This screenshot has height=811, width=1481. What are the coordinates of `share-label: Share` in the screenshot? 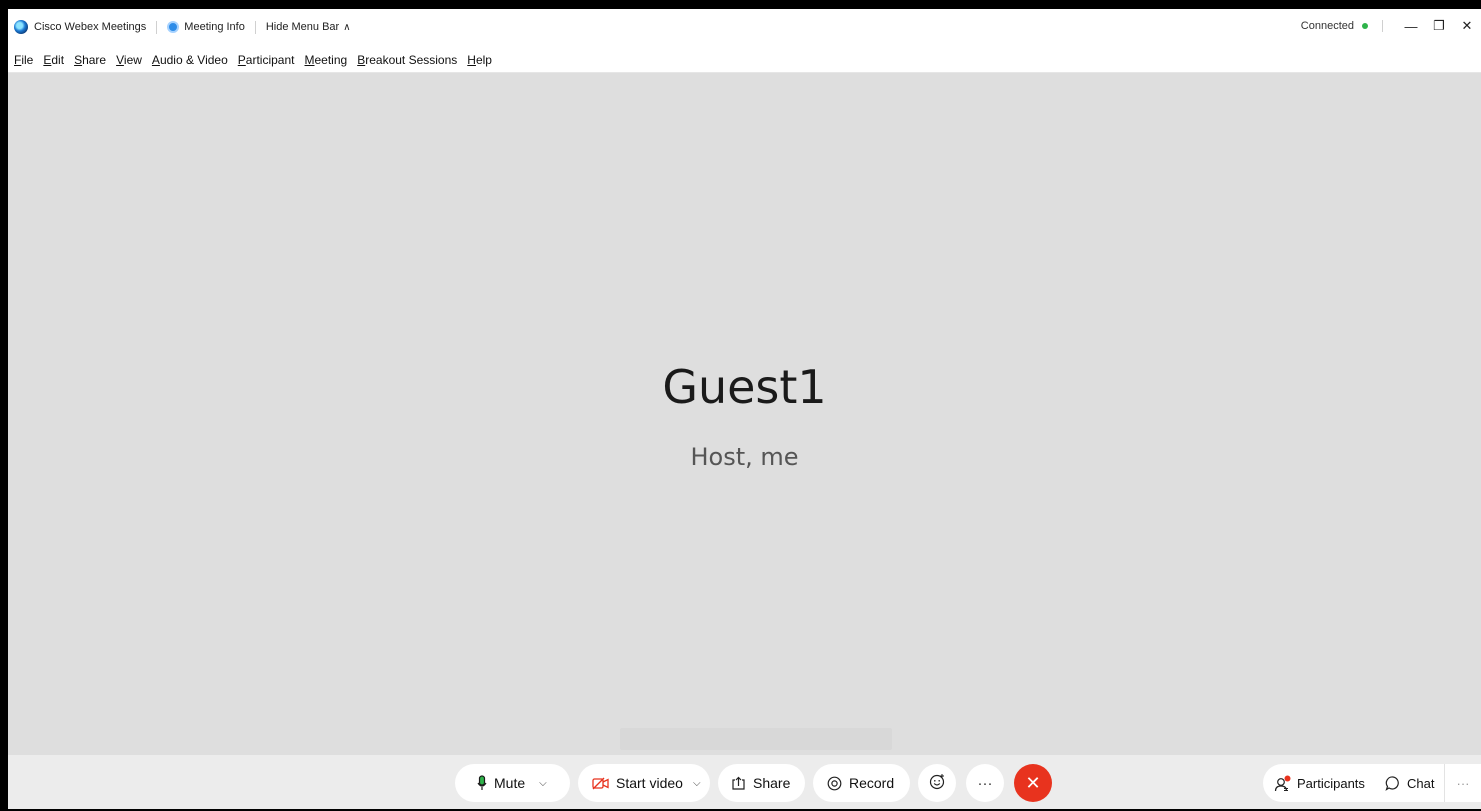 It's located at (772, 783).